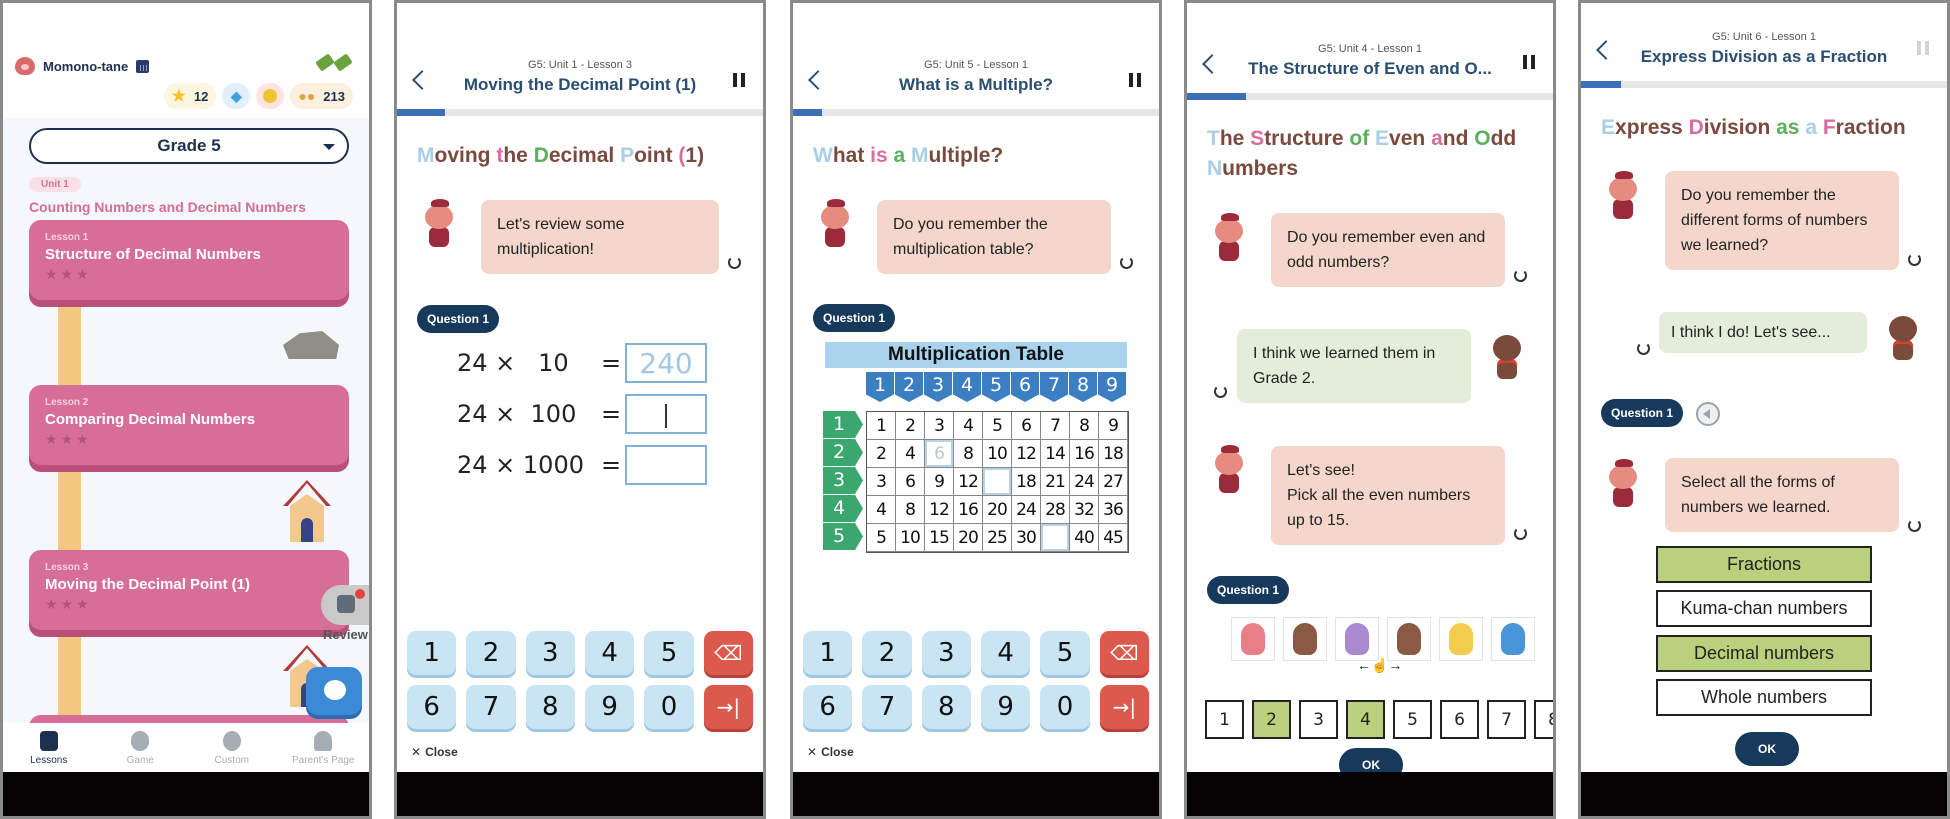 The image size is (1950, 819). What do you see at coordinates (25, 66) in the screenshot?
I see `avatar` at bounding box center [25, 66].